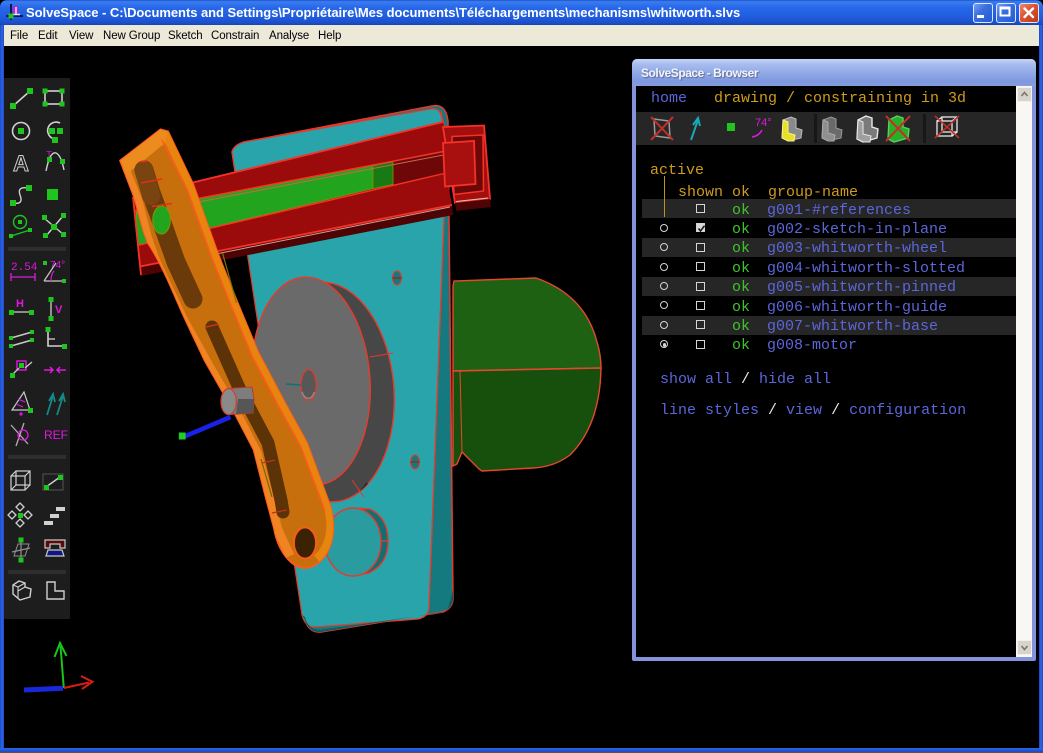 Image resolution: width=1043 pixels, height=753 pixels. Describe the element at coordinates (763, 123) in the screenshot. I see `svg-text: 74°` at that location.